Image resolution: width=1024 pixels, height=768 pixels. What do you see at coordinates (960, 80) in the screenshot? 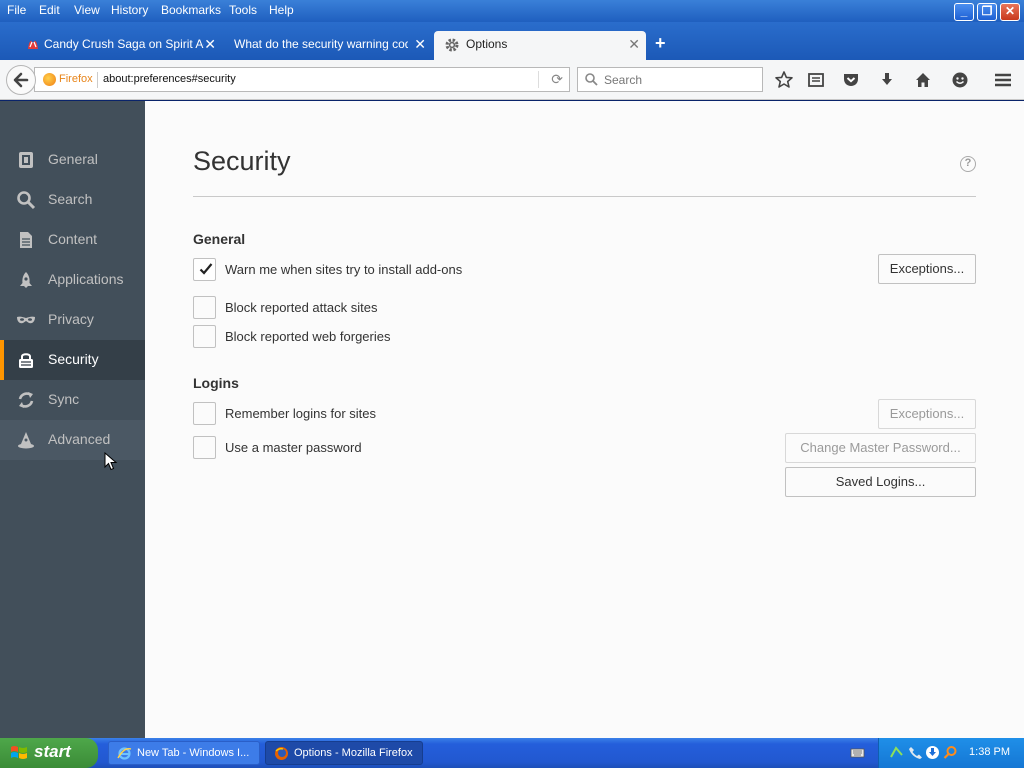
I see `hello-smiley-icon` at bounding box center [960, 80].